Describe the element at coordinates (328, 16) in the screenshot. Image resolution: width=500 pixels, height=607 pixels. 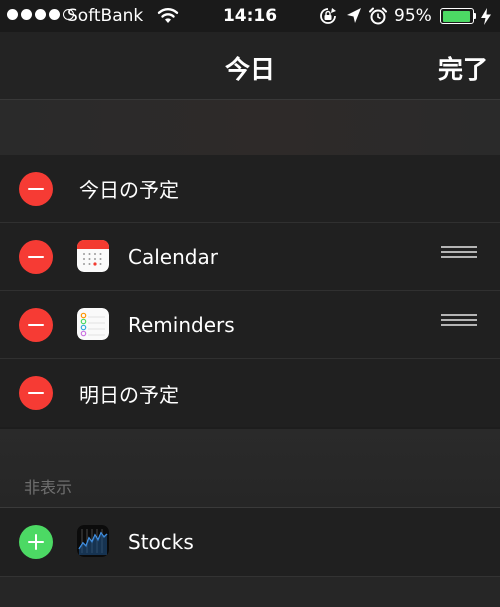
I see `rotation-lock-icon` at that location.